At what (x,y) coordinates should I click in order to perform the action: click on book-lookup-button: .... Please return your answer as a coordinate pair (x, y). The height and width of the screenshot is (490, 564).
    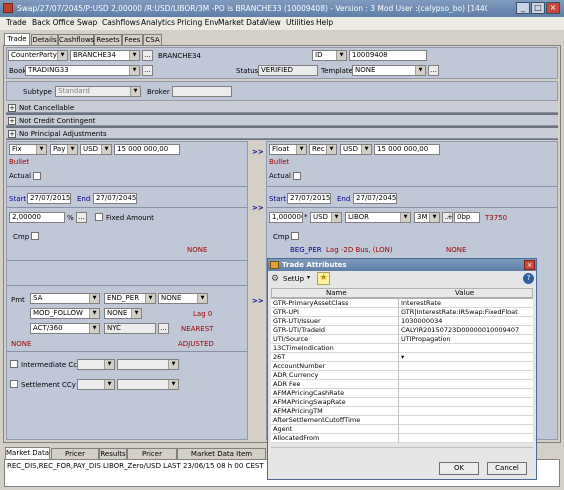
    Looking at the image, I should click on (147, 70).